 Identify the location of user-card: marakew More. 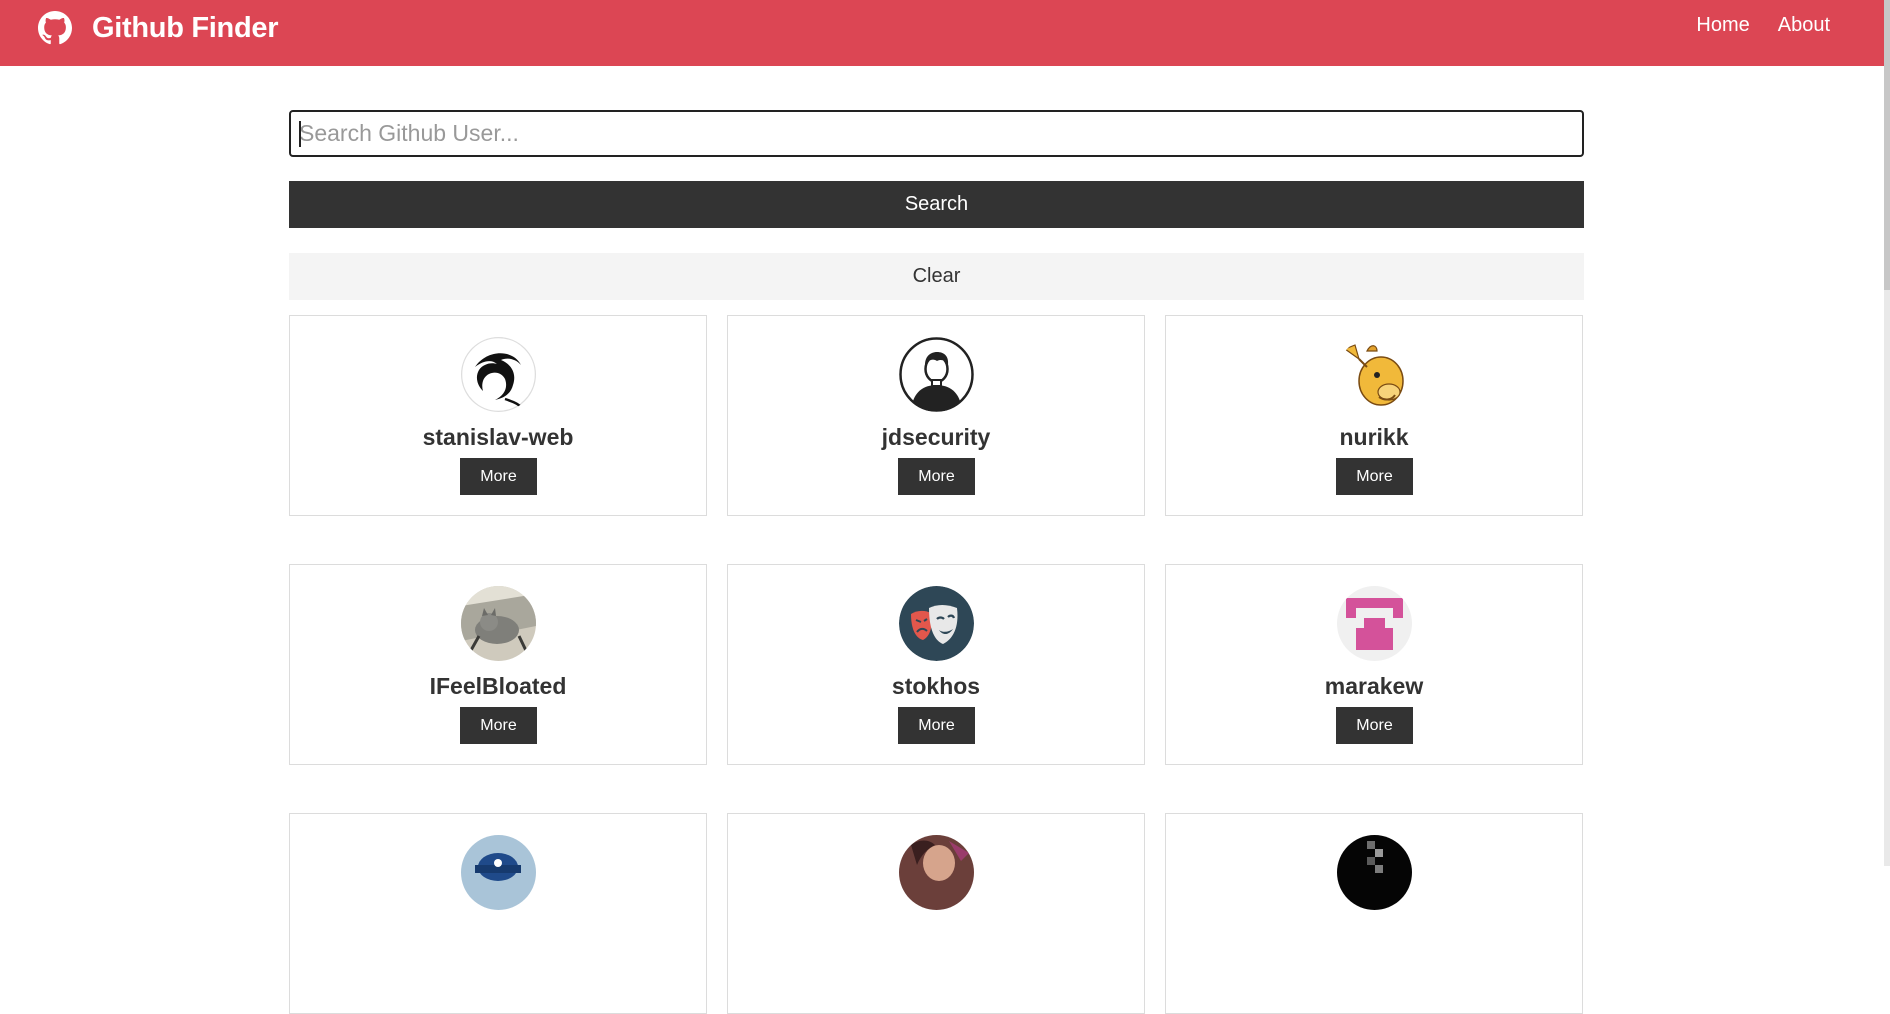
(1374, 664).